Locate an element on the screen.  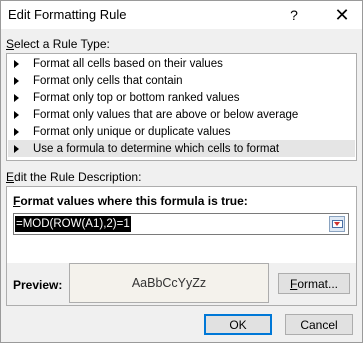
rule-type-item: Format only cells that contain is located at coordinates (181, 80).